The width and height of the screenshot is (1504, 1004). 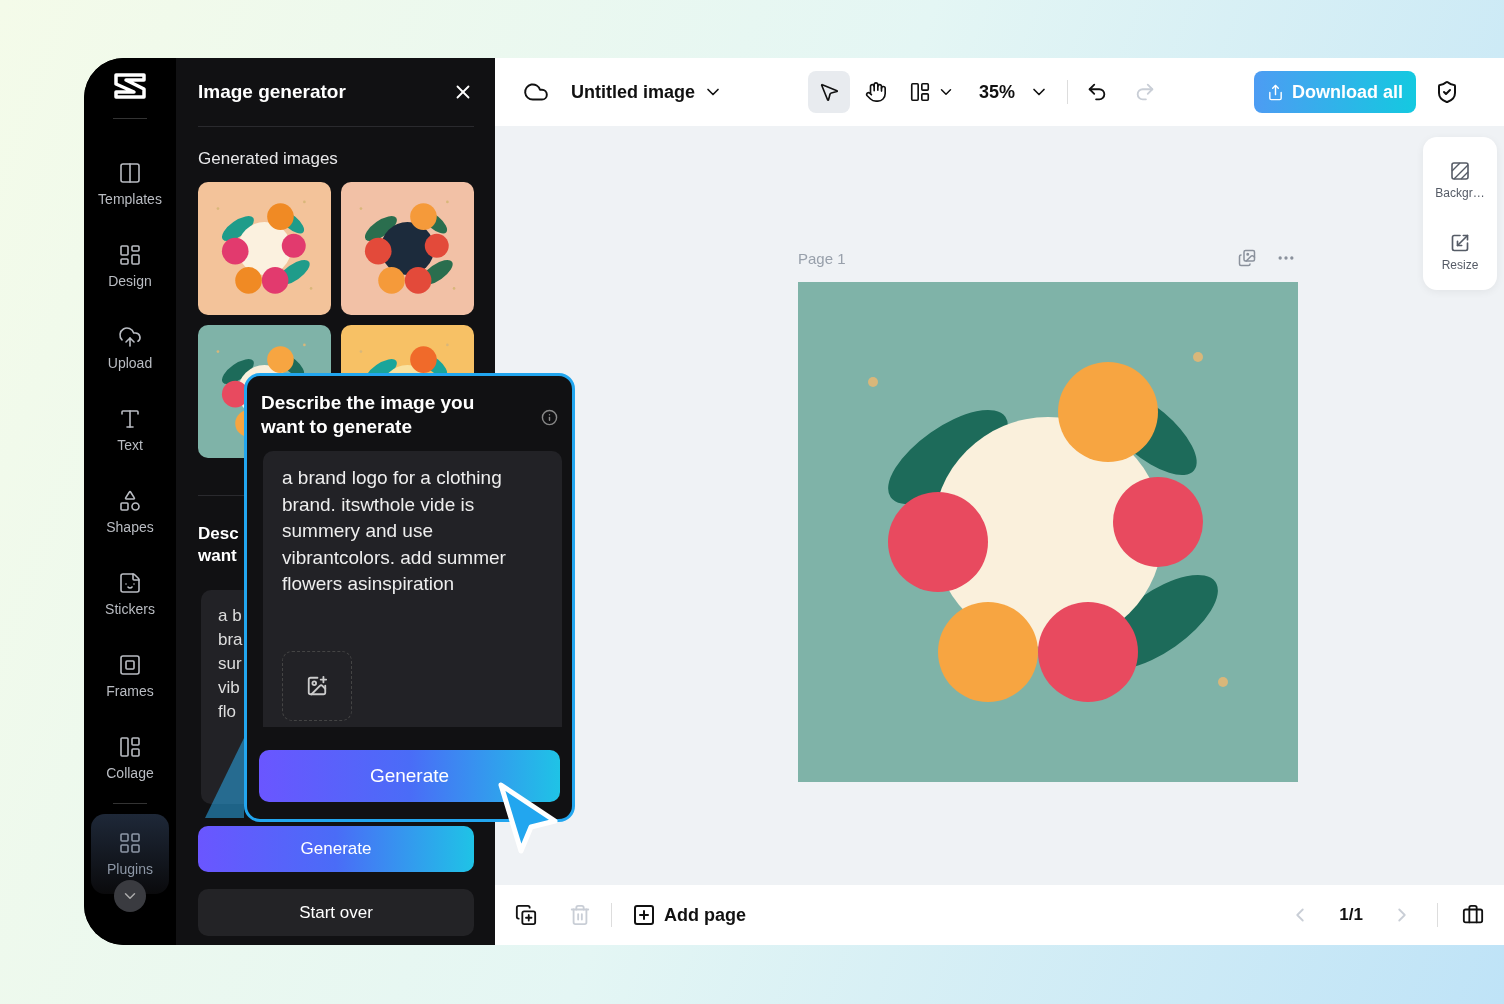 I want to click on info-icon, so click(x=549, y=417).